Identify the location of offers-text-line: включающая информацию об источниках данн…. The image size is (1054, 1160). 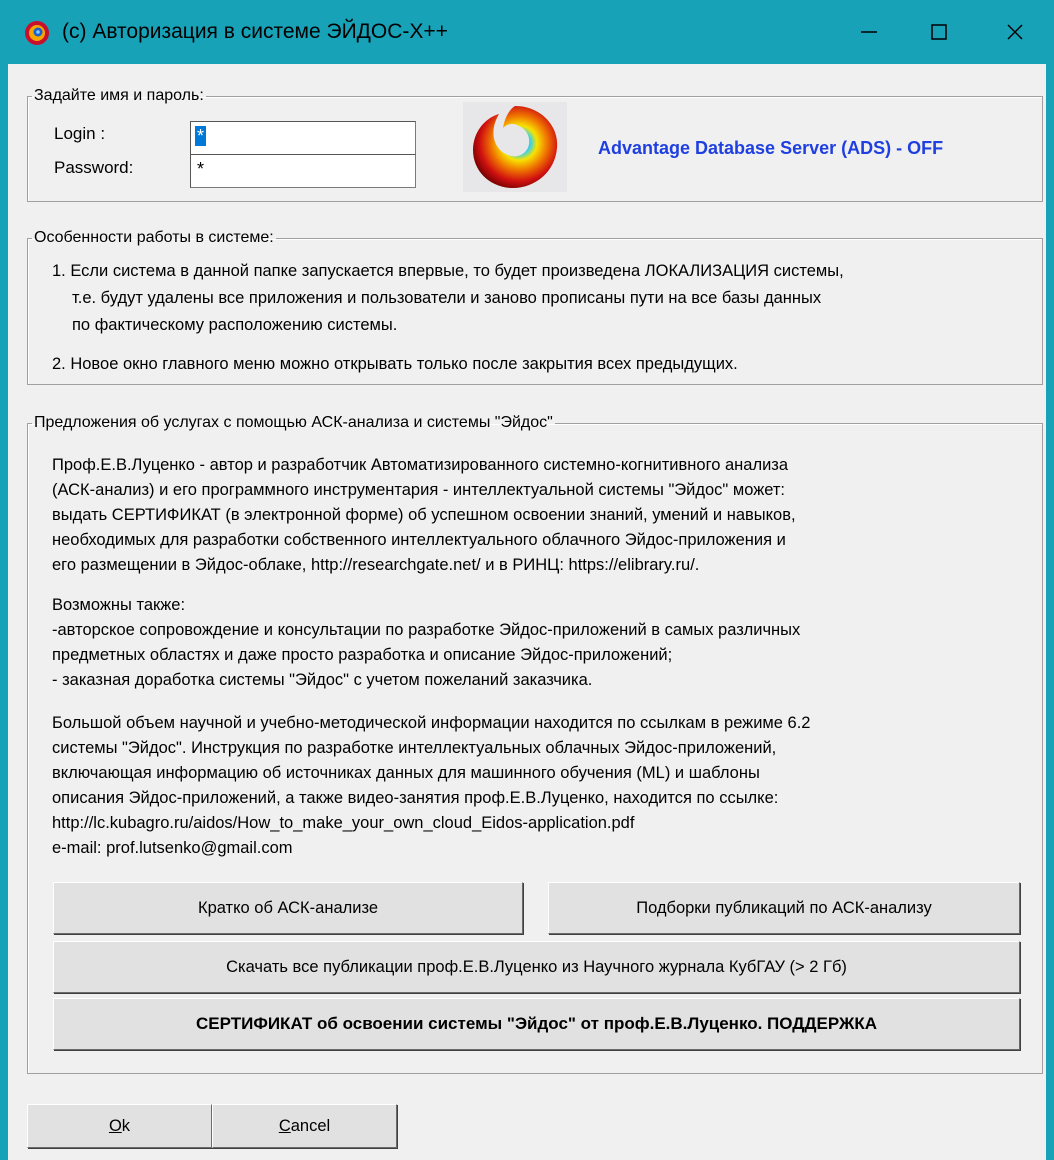
(406, 773).